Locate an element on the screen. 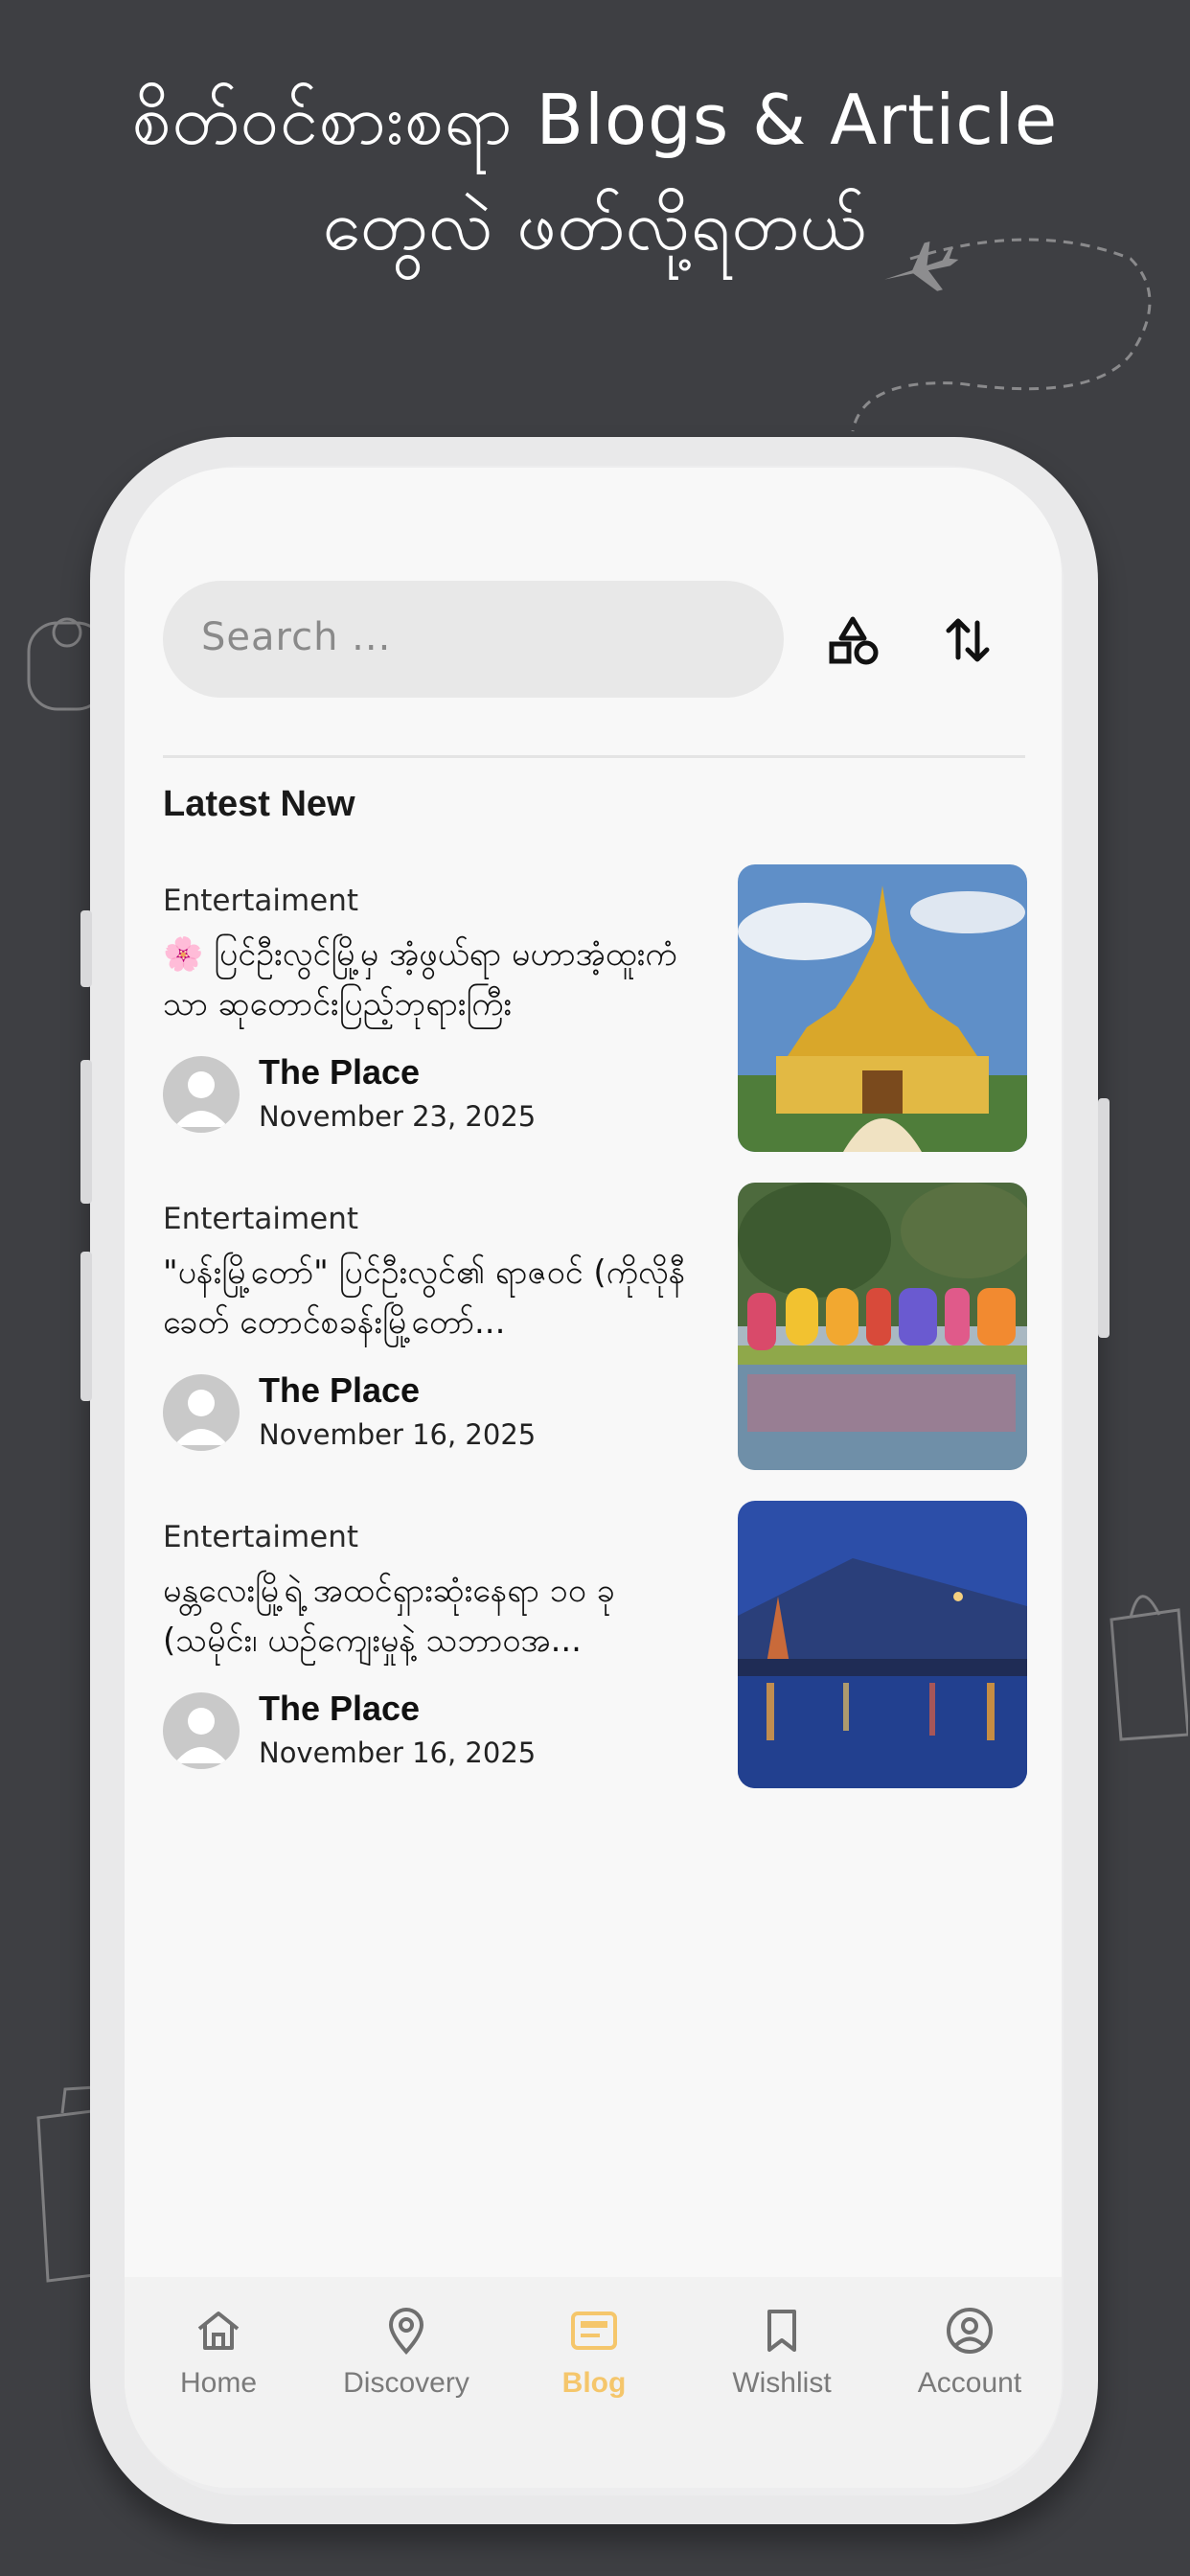 The height and width of the screenshot is (2576, 1190). home-icon is located at coordinates (218, 2331).